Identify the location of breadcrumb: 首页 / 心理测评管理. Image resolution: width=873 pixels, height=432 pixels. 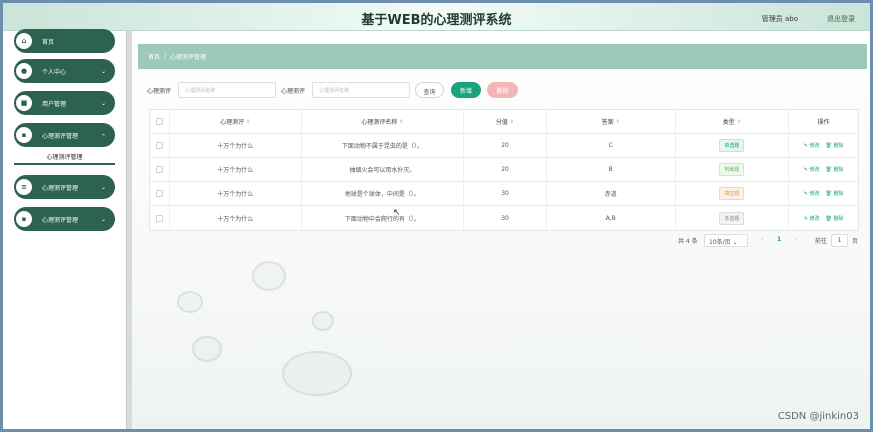
(502, 56).